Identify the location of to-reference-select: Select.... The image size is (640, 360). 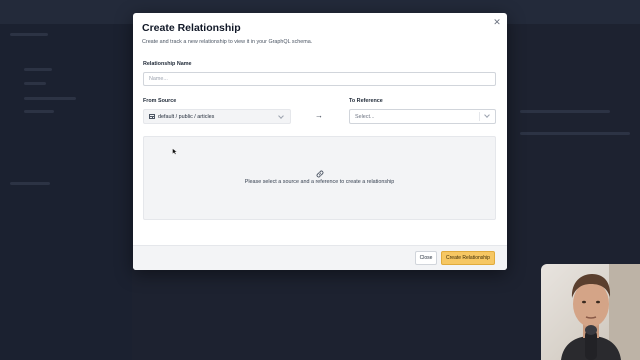
(422, 116).